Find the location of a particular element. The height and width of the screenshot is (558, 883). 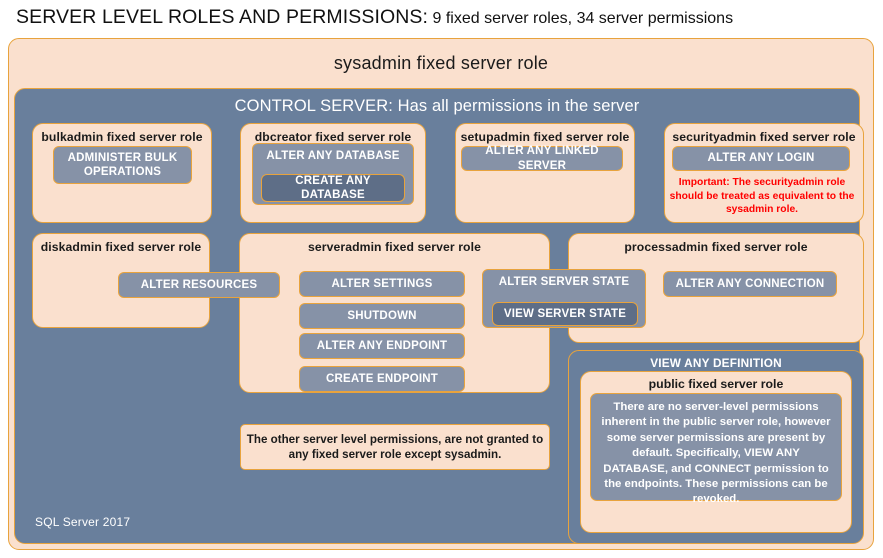

role-label-securityadmin: securityadmin fixed server role is located at coordinates (764, 137).